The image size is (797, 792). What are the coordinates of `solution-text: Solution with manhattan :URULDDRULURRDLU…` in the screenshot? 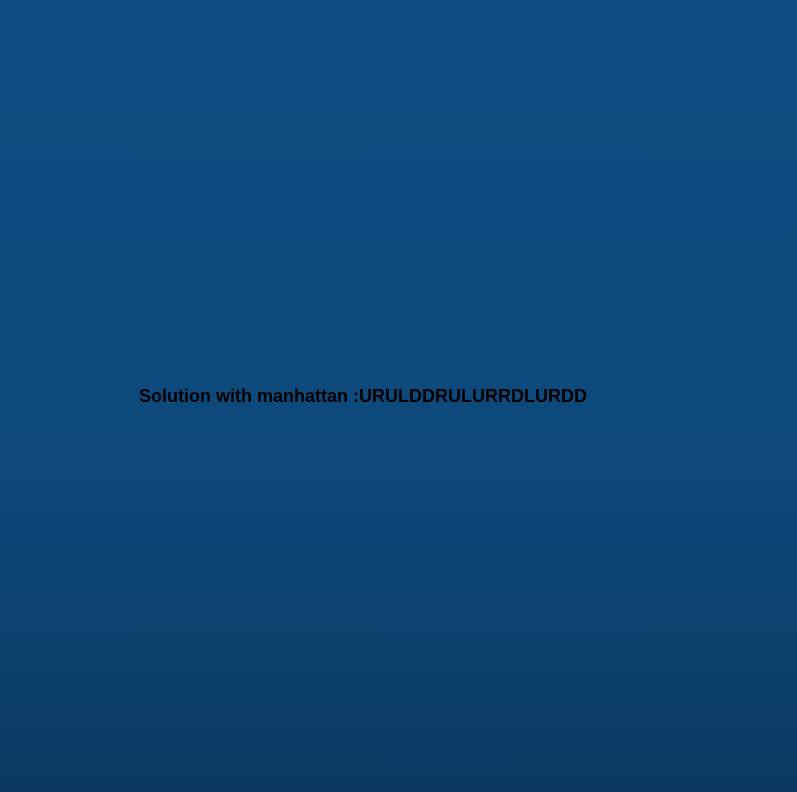 It's located at (399, 396).